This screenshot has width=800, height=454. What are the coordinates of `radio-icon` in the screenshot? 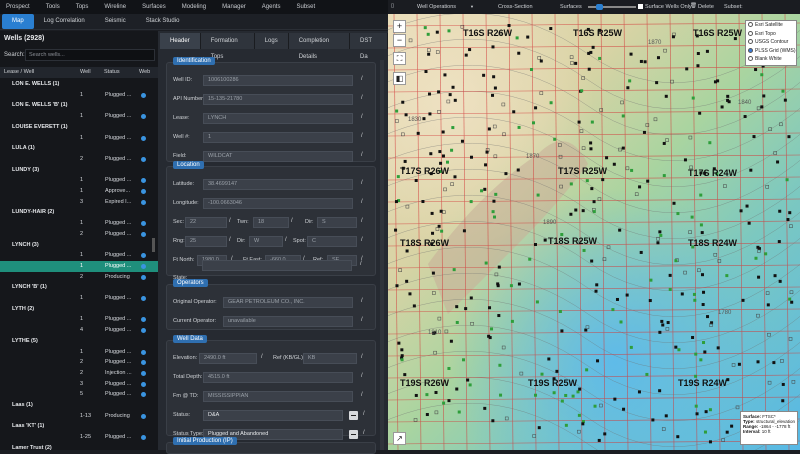 It's located at (750, 50).